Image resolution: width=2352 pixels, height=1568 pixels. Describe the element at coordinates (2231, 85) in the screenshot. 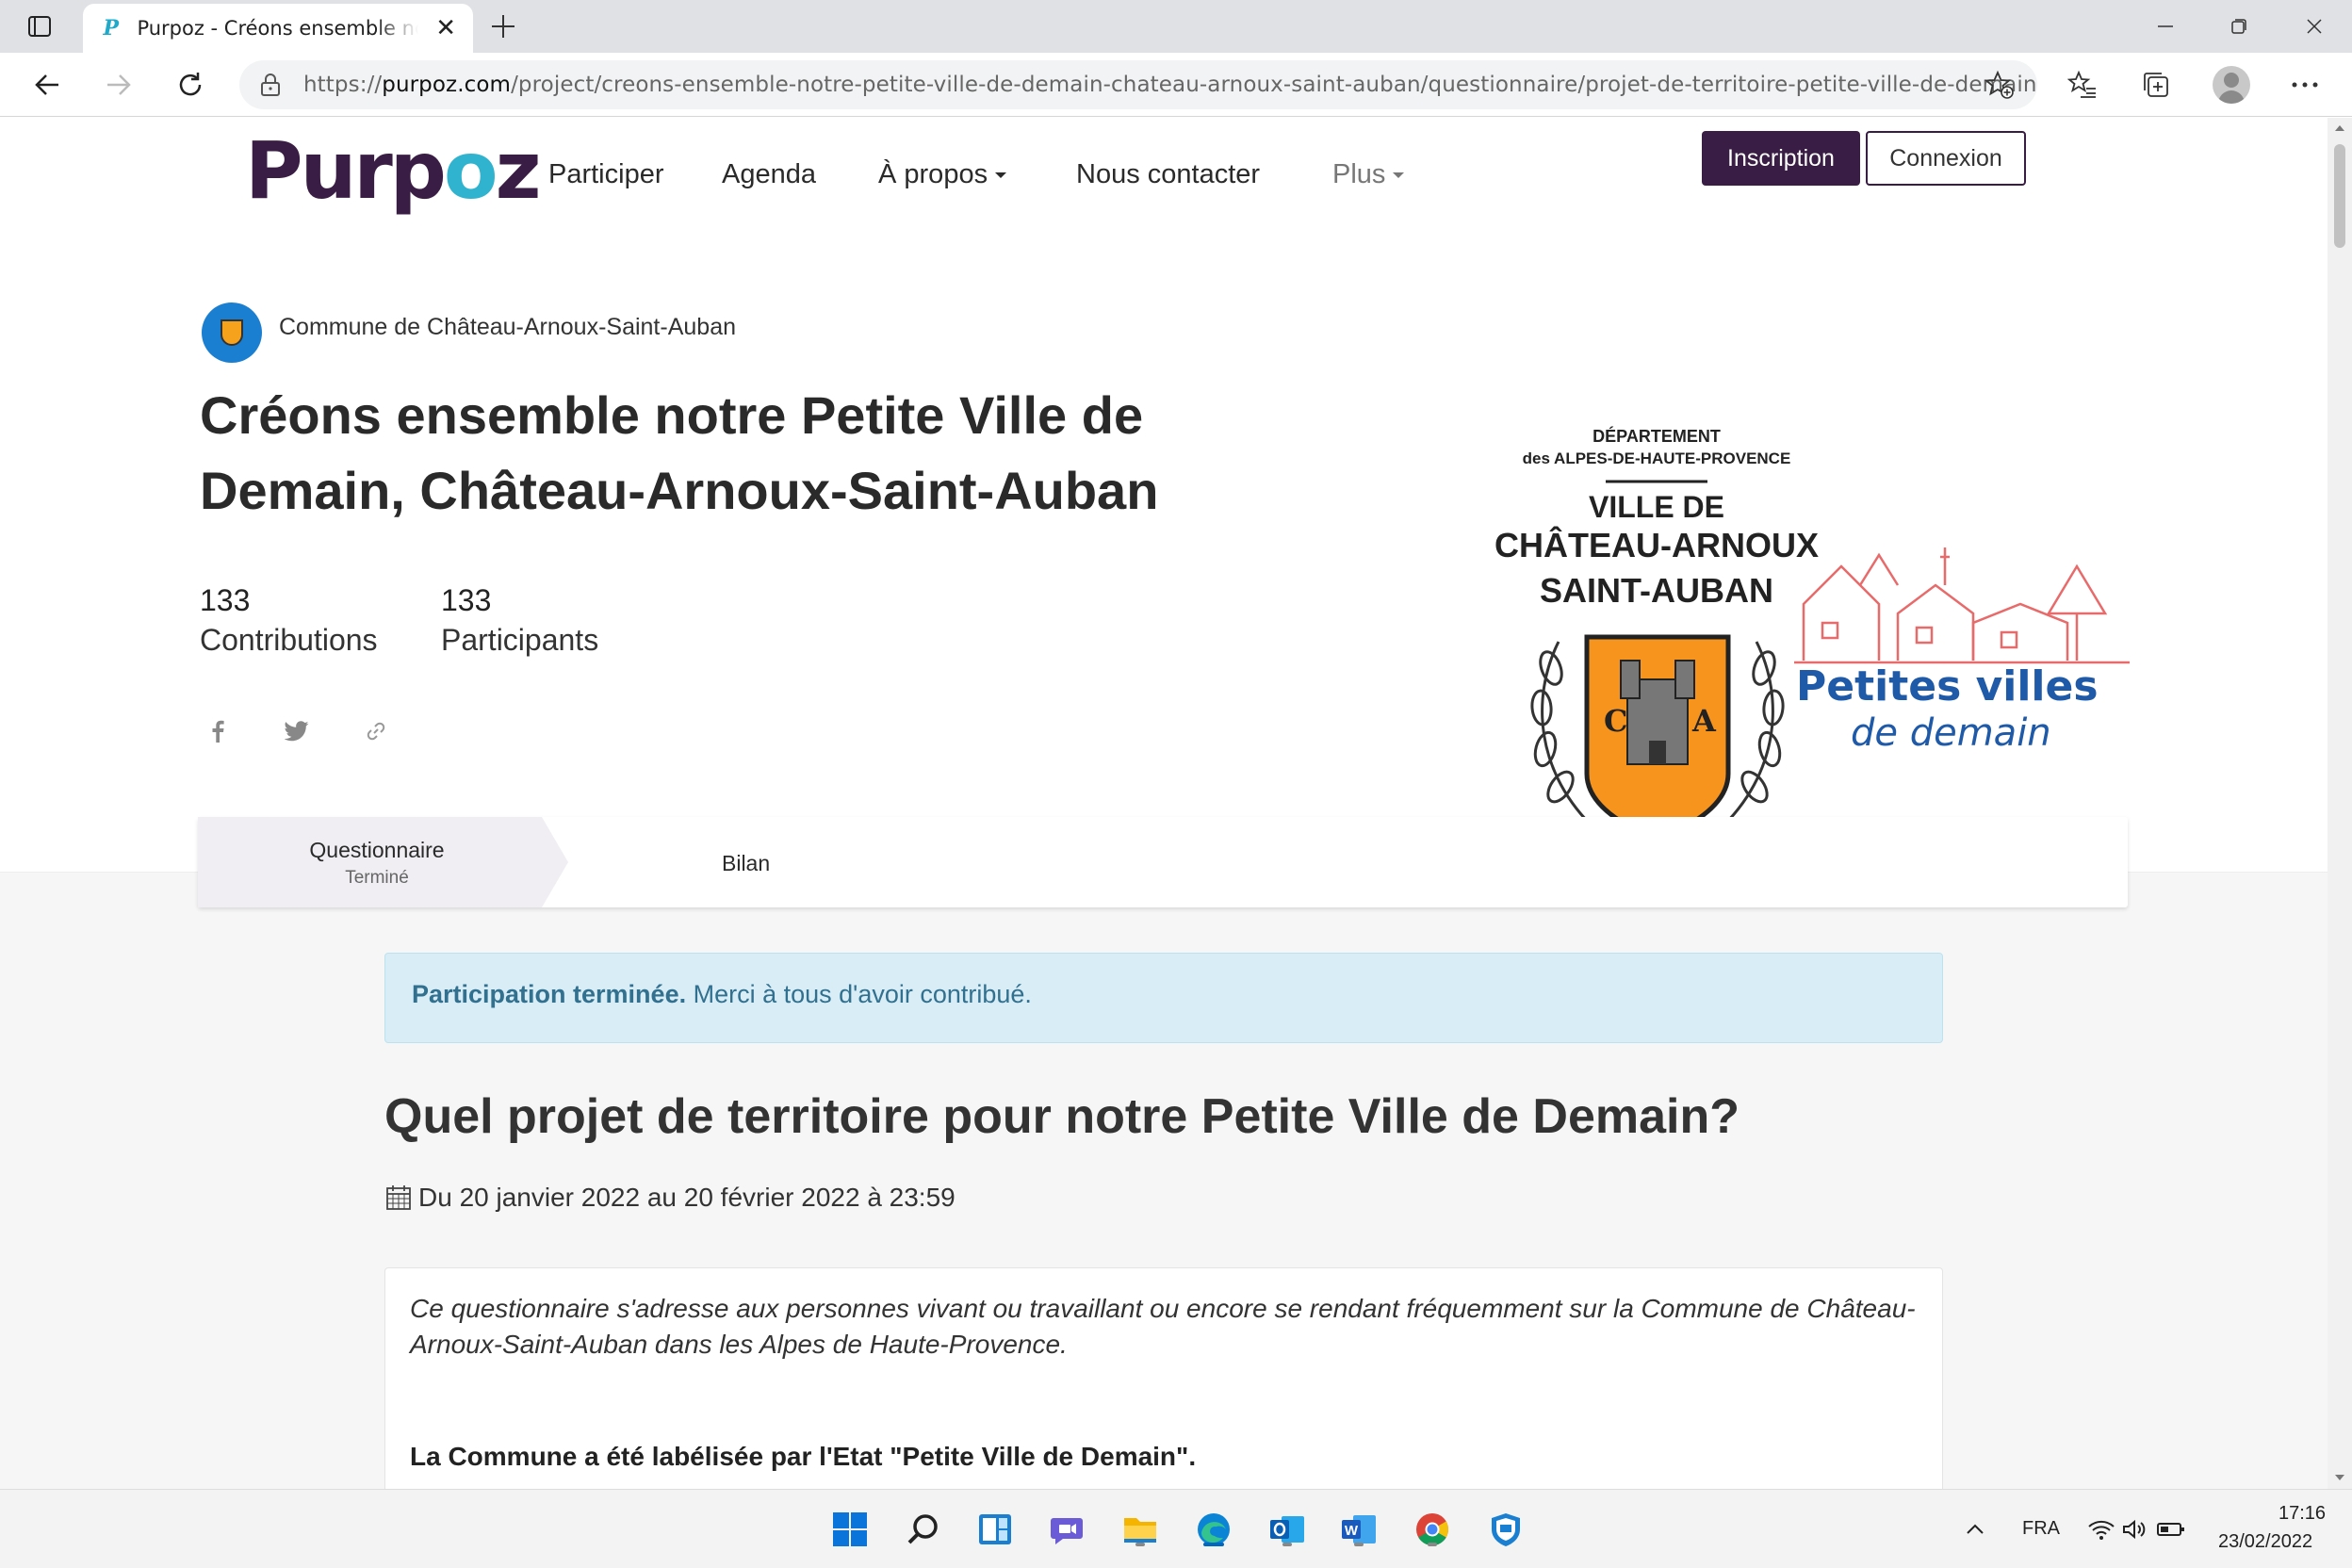

I see `profile-icon` at that location.